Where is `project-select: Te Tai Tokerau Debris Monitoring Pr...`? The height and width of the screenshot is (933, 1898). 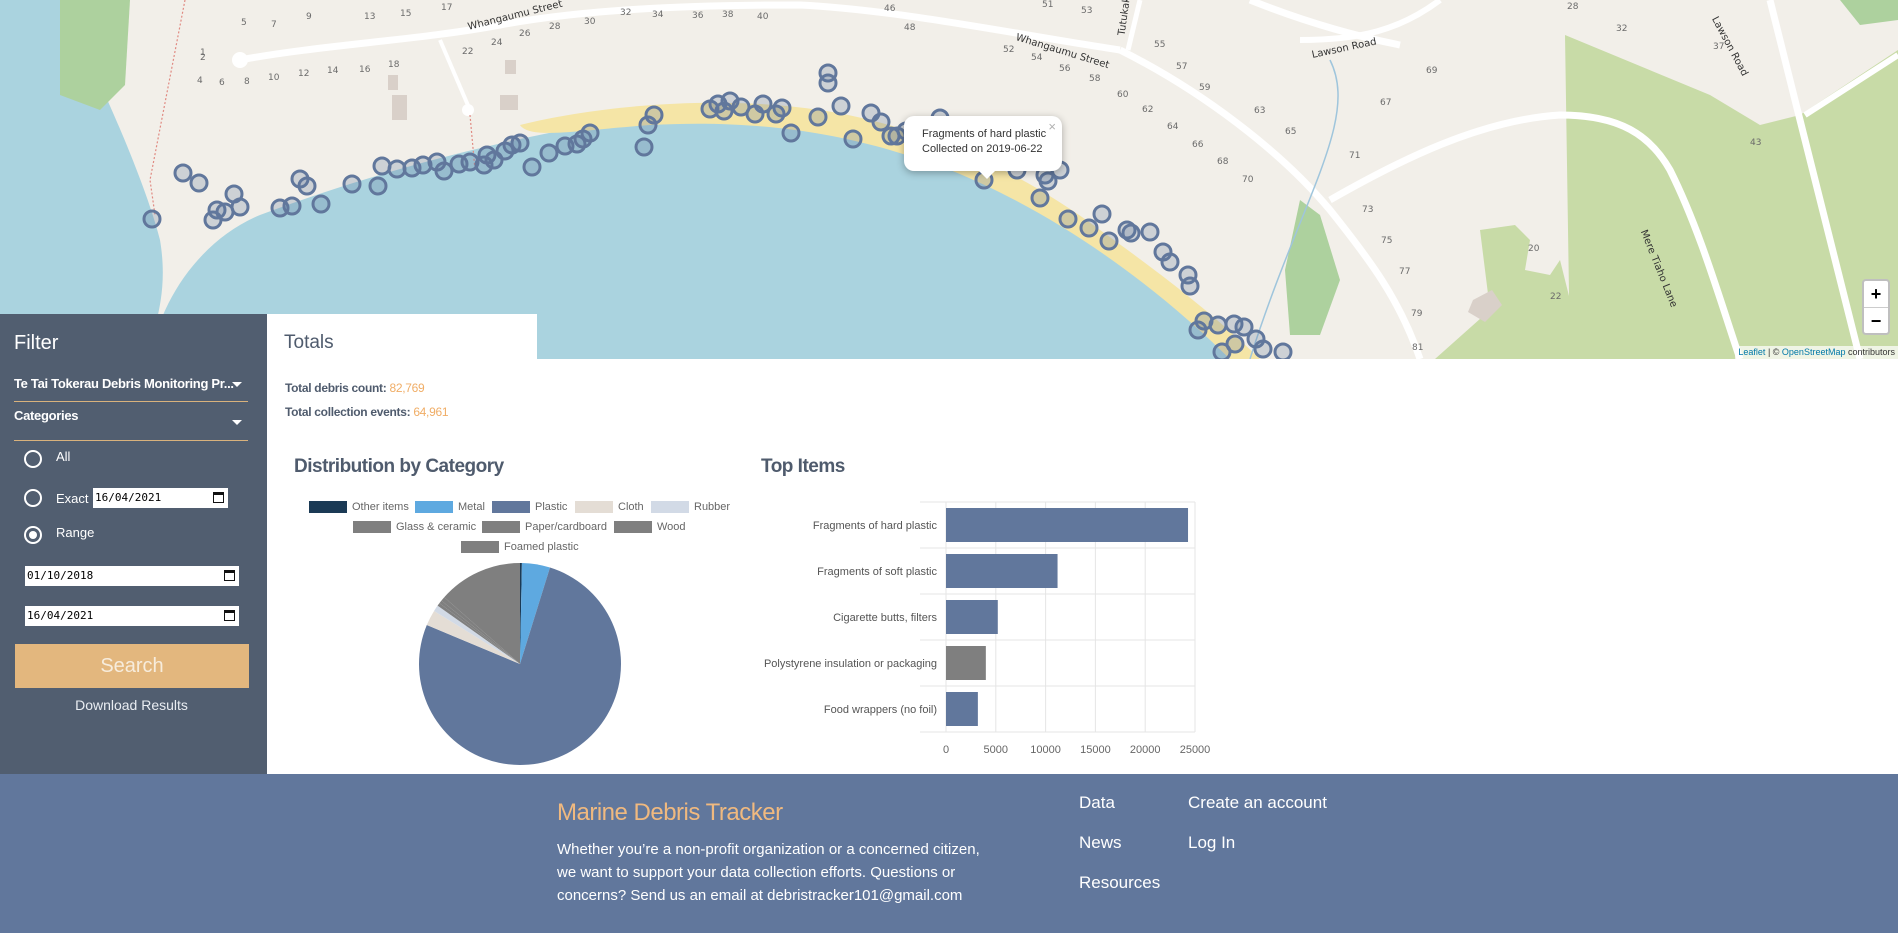
project-select: Te Tai Tokerau Debris Monitoring Pr... is located at coordinates (131, 389).